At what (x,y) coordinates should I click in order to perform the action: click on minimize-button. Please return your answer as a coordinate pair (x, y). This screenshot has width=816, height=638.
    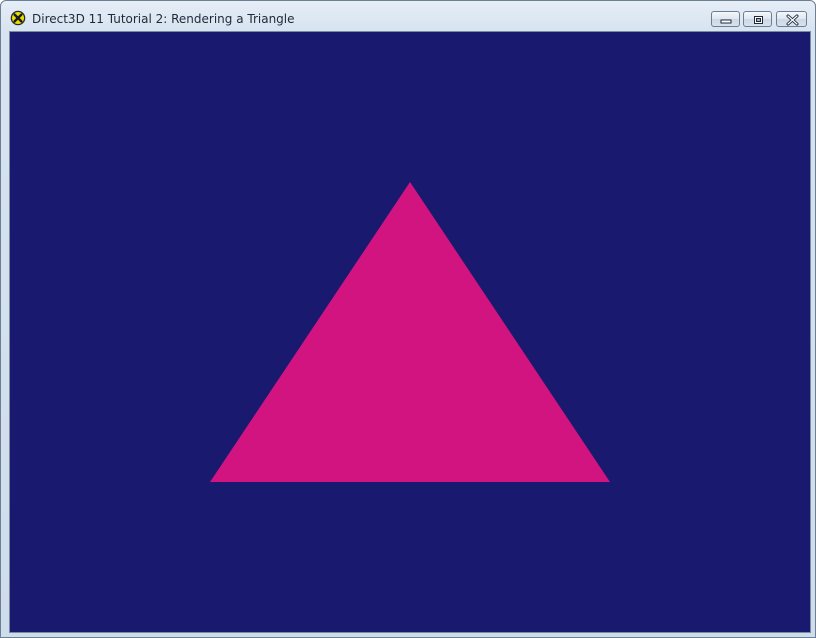
    Looking at the image, I should click on (725, 19).